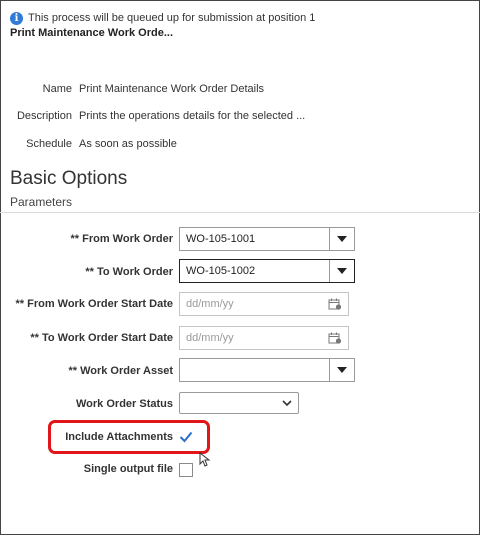 This screenshot has width=480, height=535. I want to click on asset-dropdown-button, so click(341, 370).